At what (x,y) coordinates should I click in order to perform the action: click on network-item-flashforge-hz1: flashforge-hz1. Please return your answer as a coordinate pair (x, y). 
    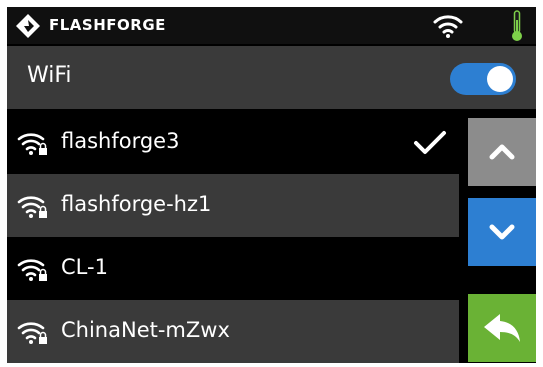
    Looking at the image, I should click on (233, 205).